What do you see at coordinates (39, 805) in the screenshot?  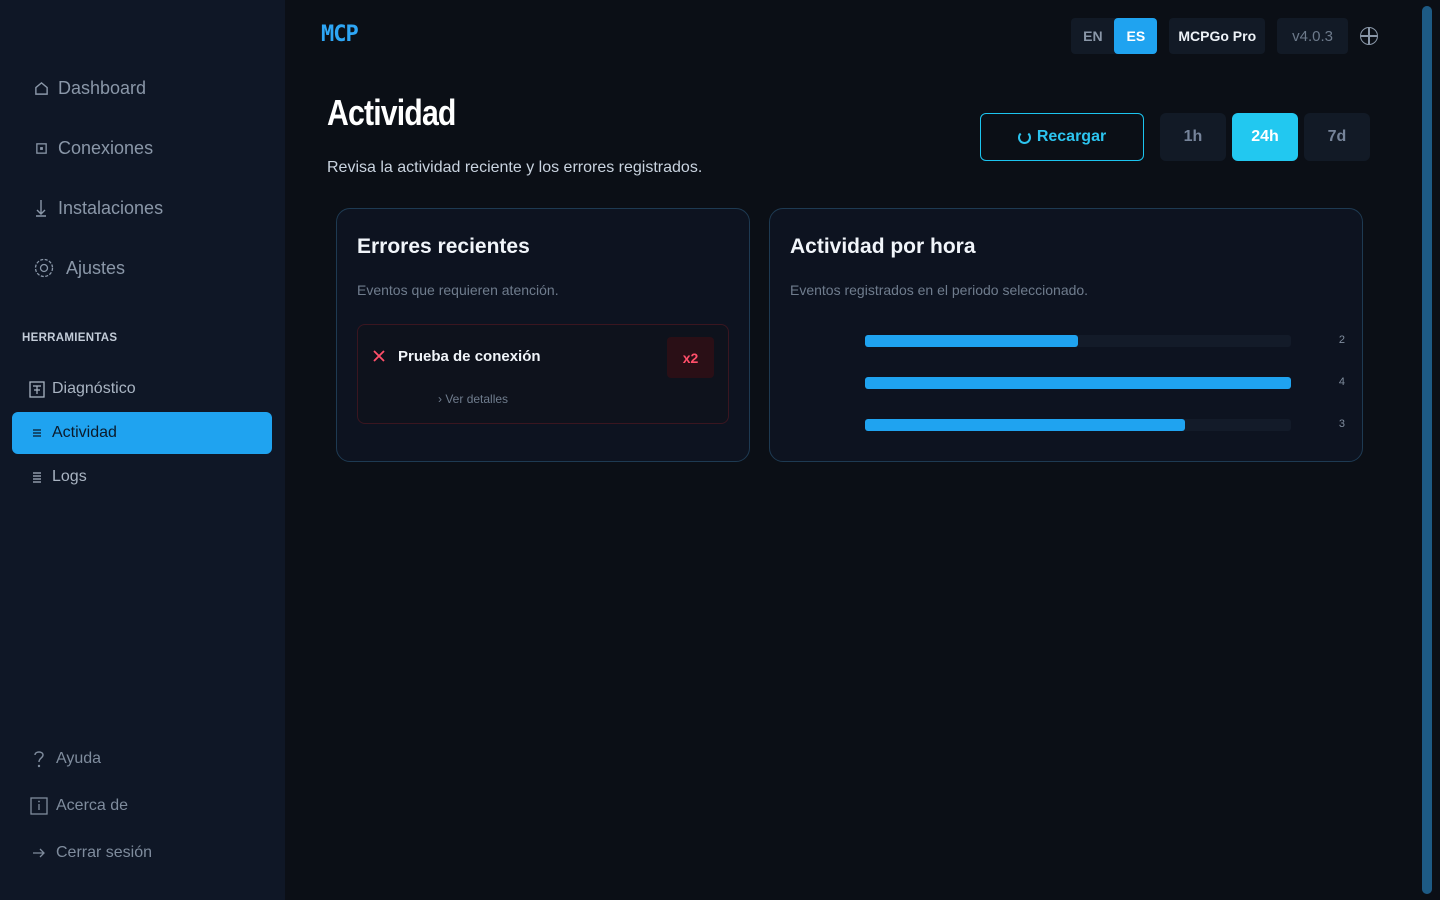 I see `info-icon` at bounding box center [39, 805].